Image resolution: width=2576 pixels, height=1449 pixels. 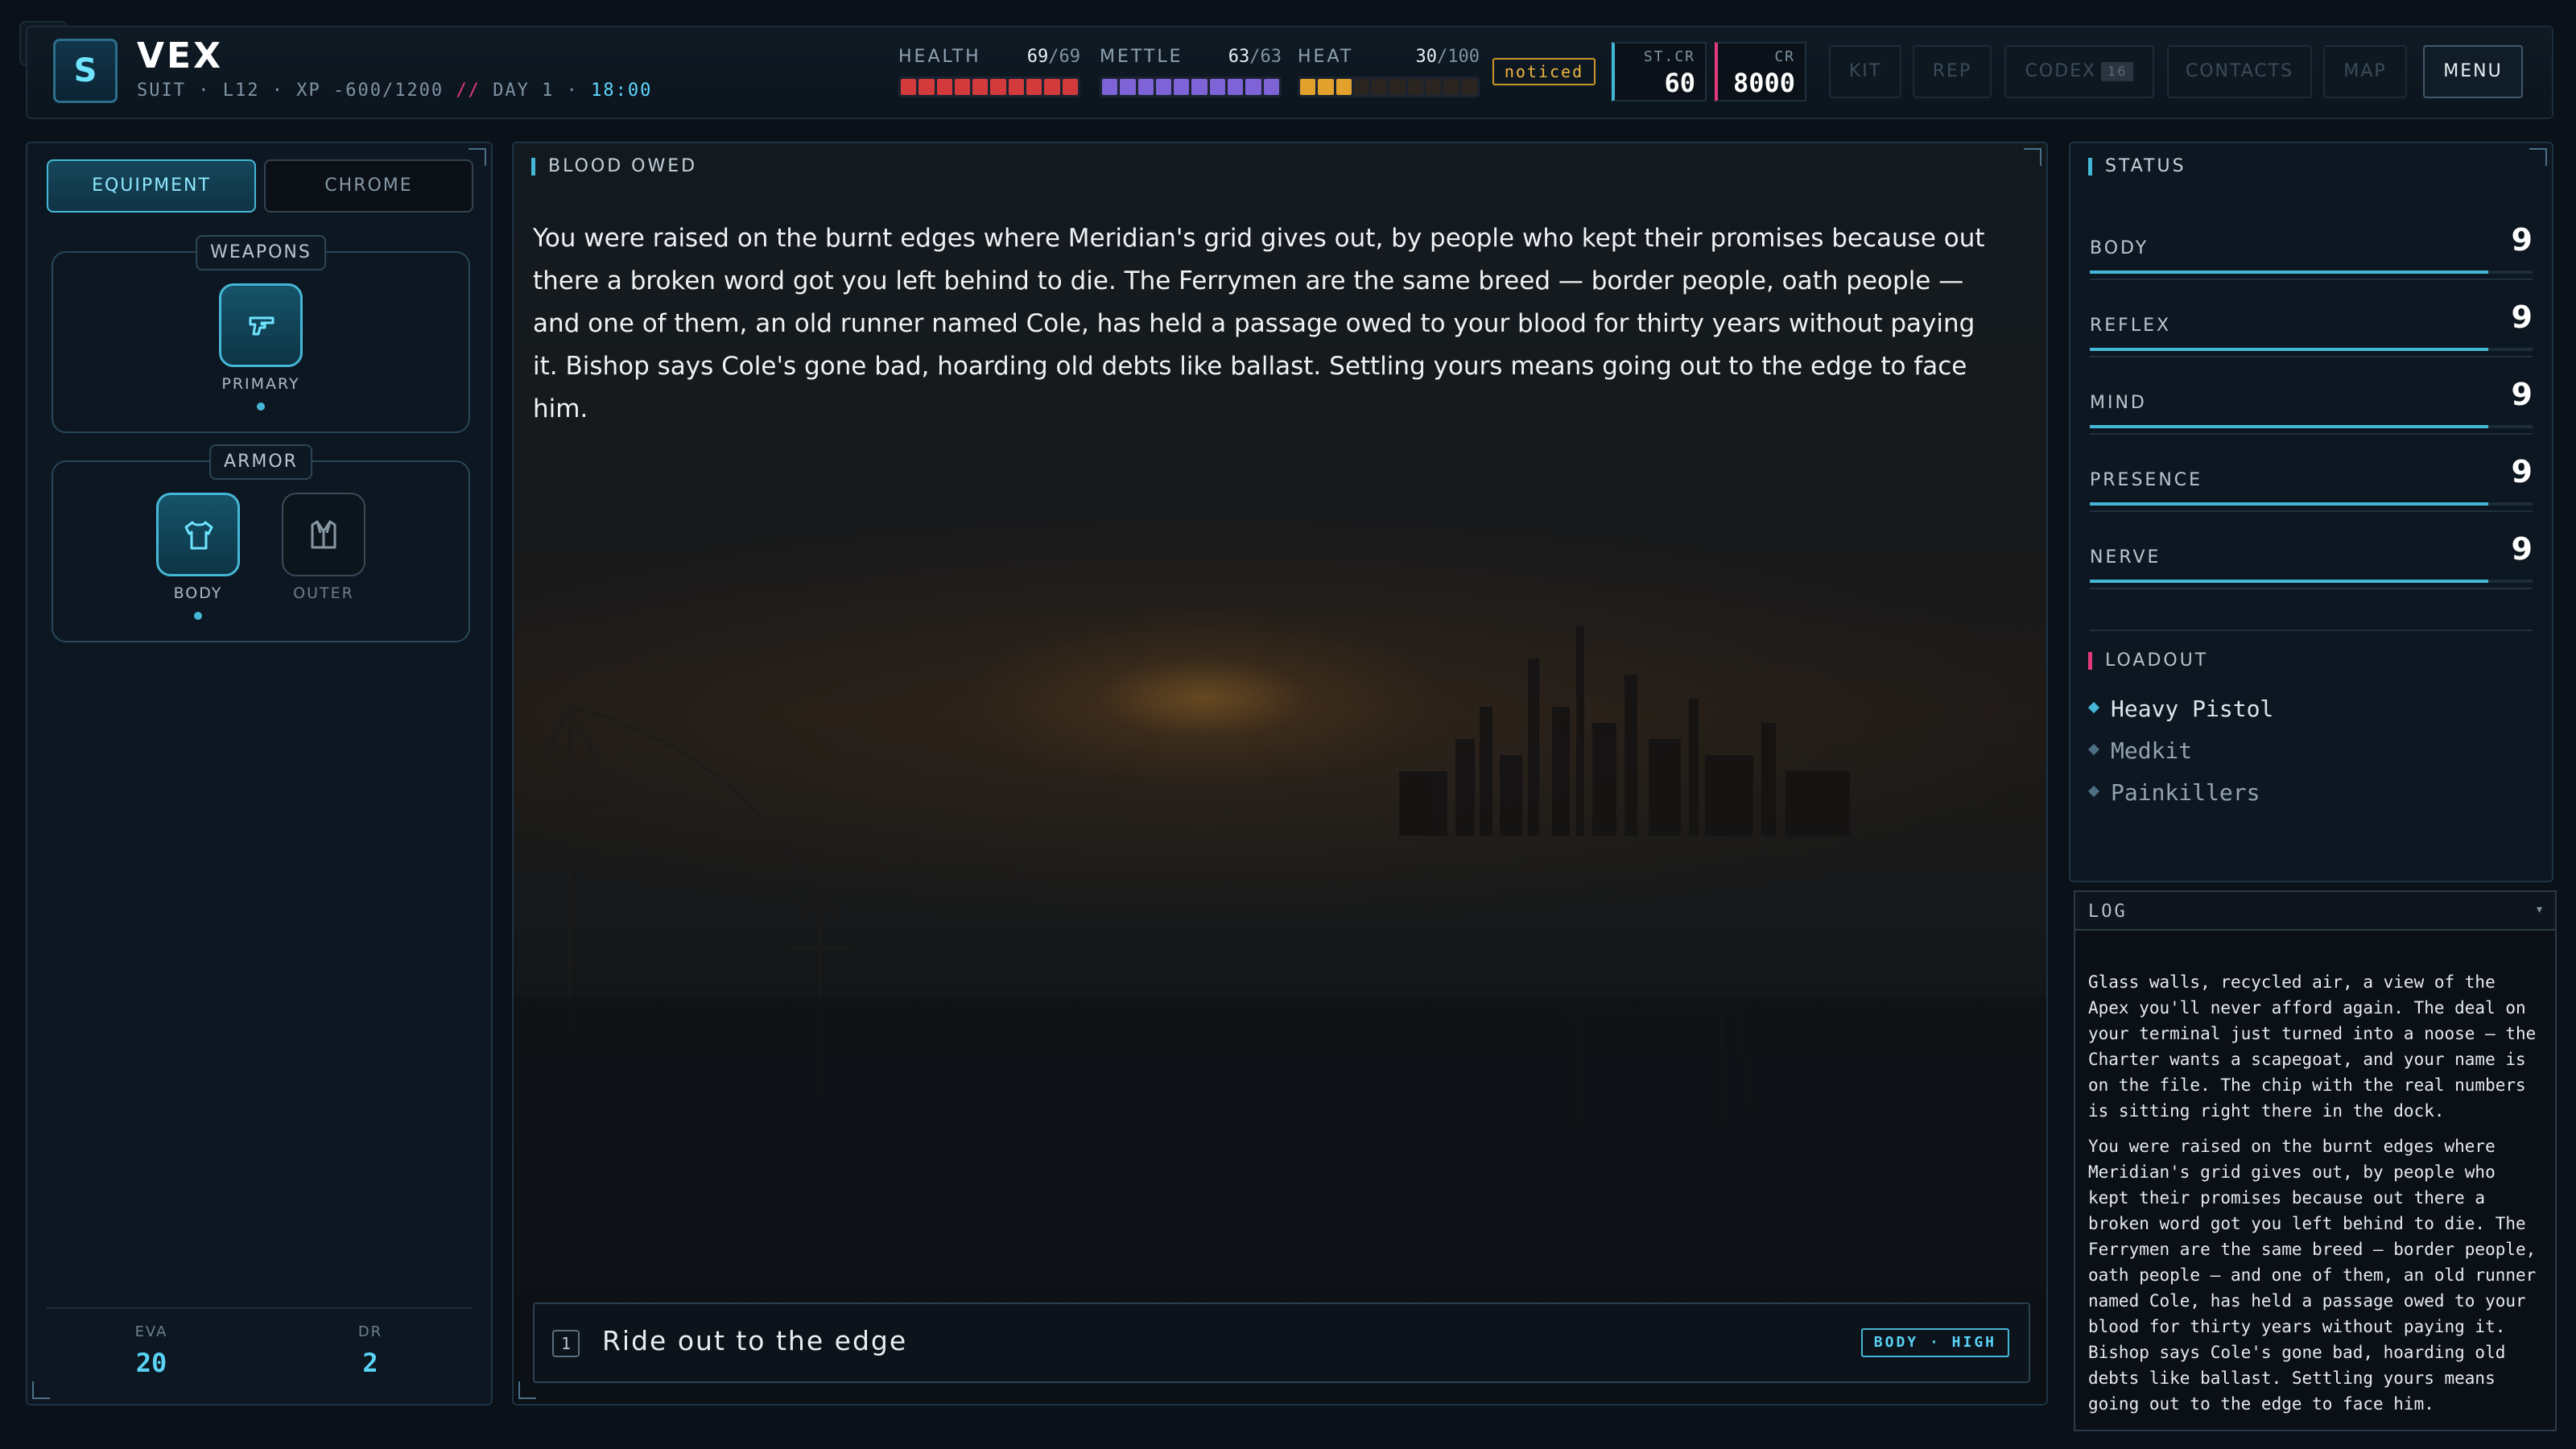 What do you see at coordinates (85, 71) in the screenshot?
I see `character-logo: S` at bounding box center [85, 71].